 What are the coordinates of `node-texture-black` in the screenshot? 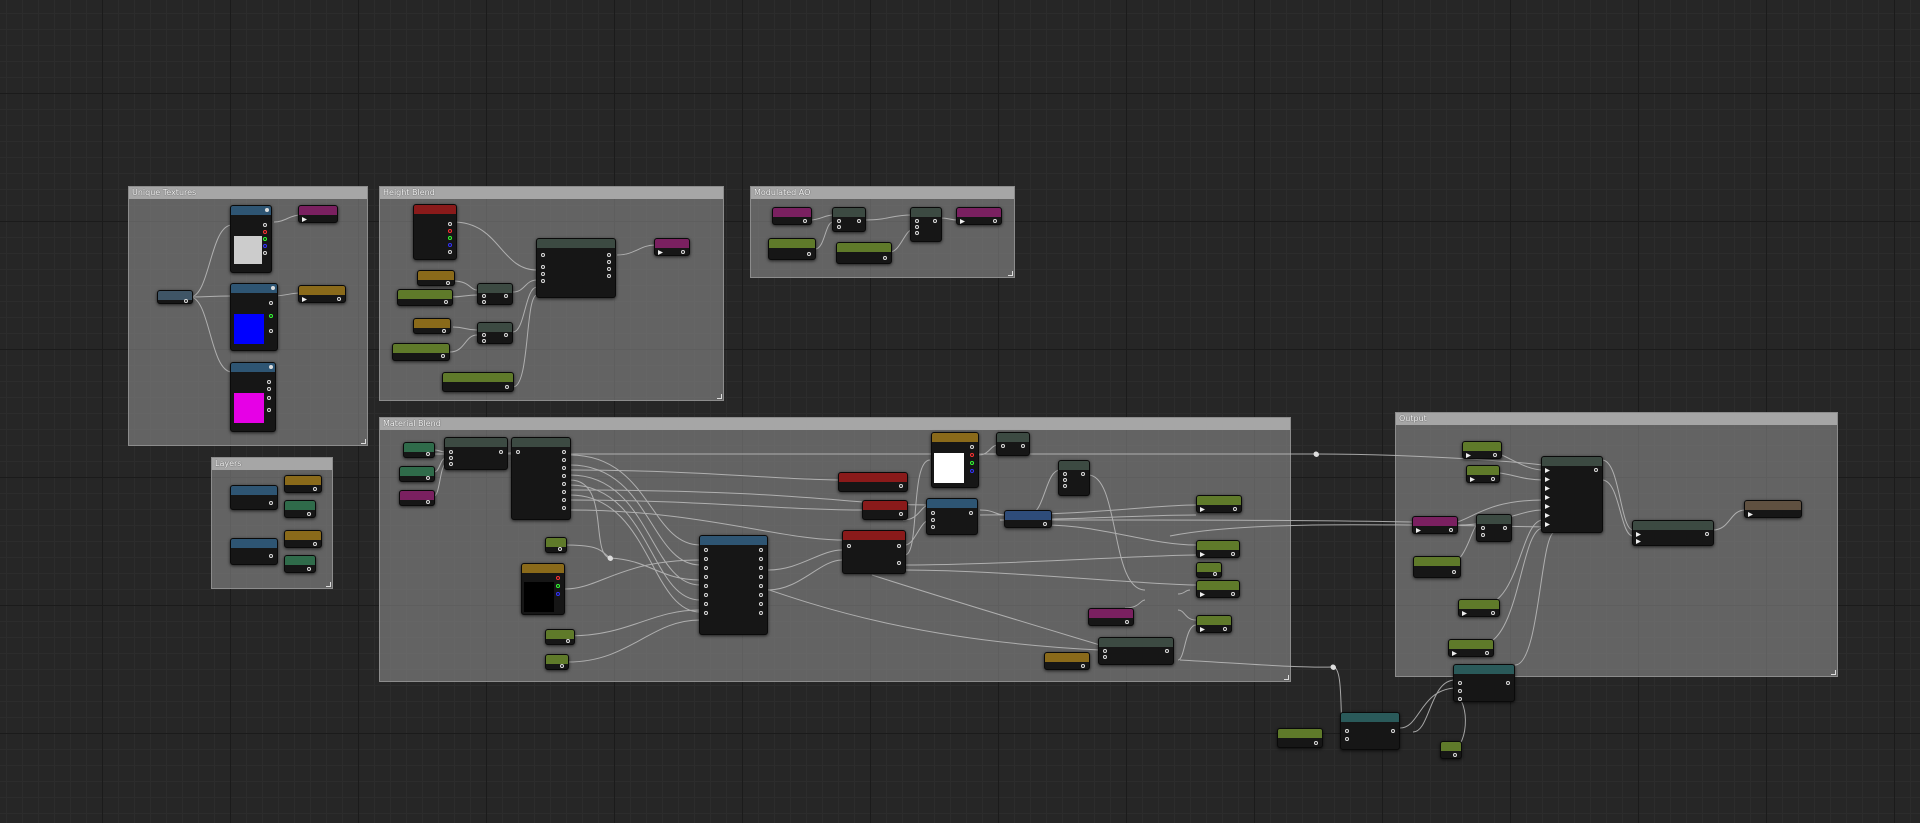 It's located at (543, 589).